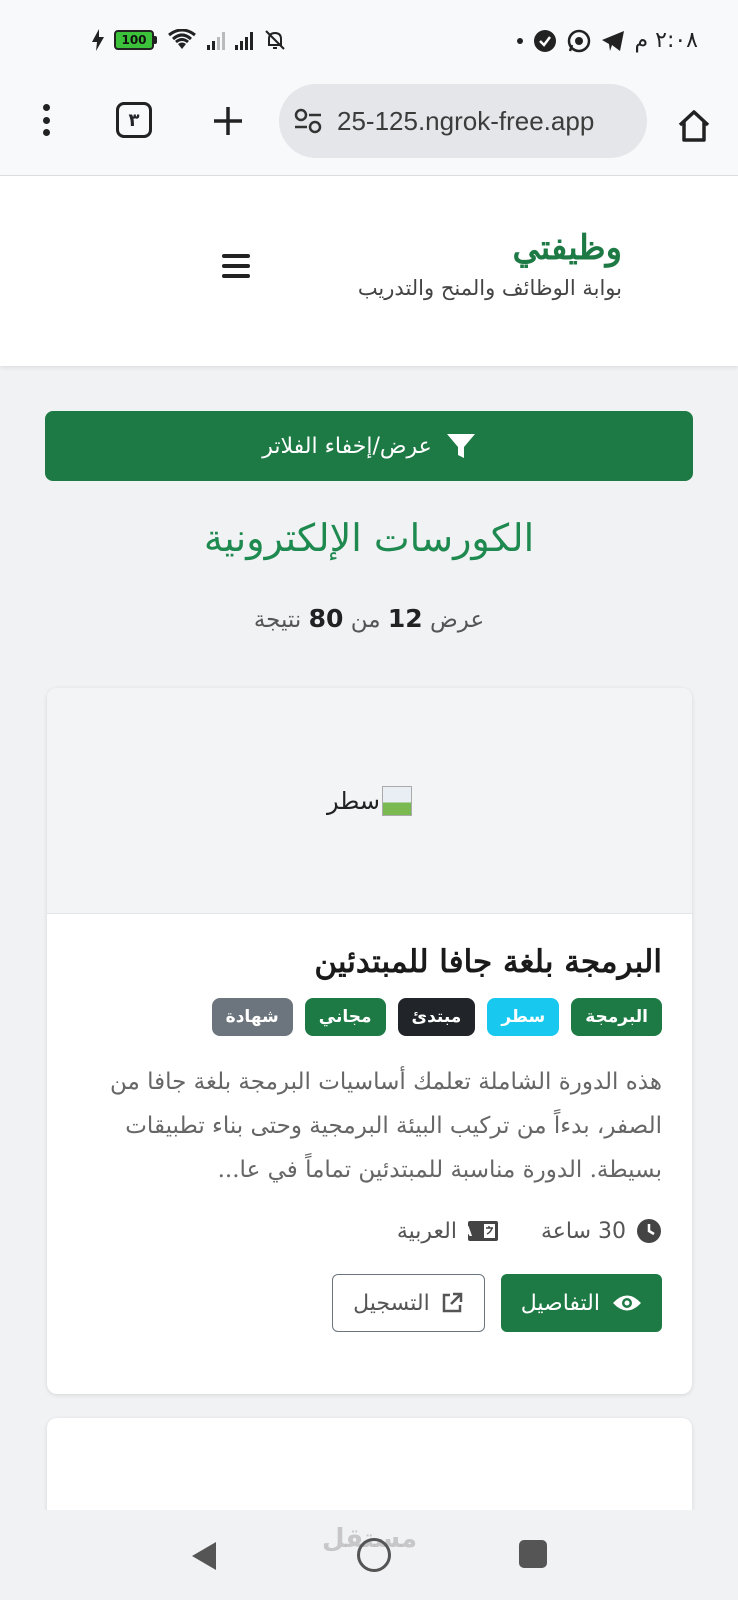  I want to click on browser-toolbar: ٣ 25-125.ngrok-free.app, so click(369, 130).